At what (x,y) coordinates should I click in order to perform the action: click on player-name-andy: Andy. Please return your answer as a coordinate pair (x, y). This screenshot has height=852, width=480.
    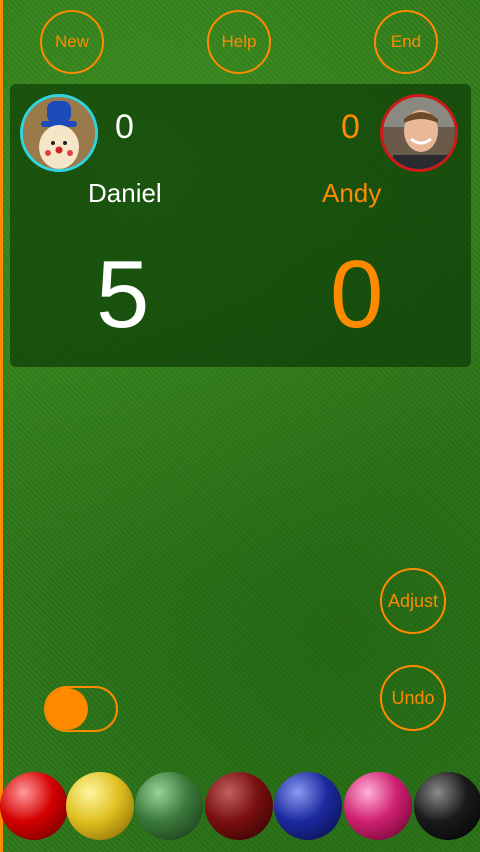
    Looking at the image, I should click on (352, 193).